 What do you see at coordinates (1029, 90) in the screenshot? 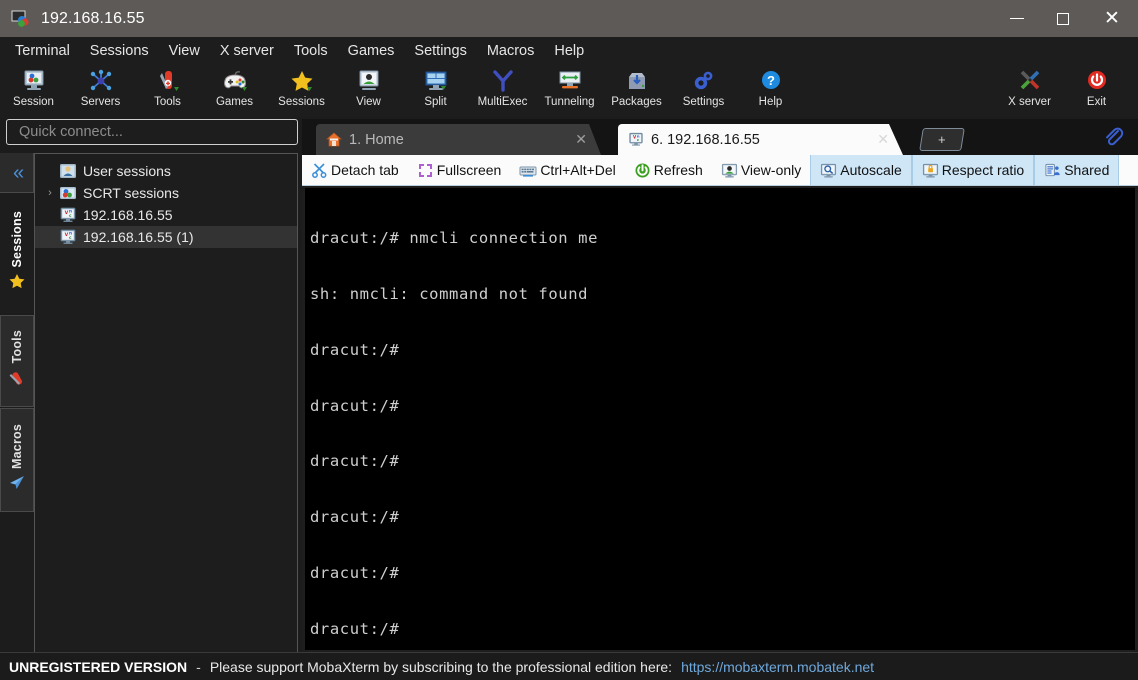
I see `toolbar-x-server-button: X server` at bounding box center [1029, 90].